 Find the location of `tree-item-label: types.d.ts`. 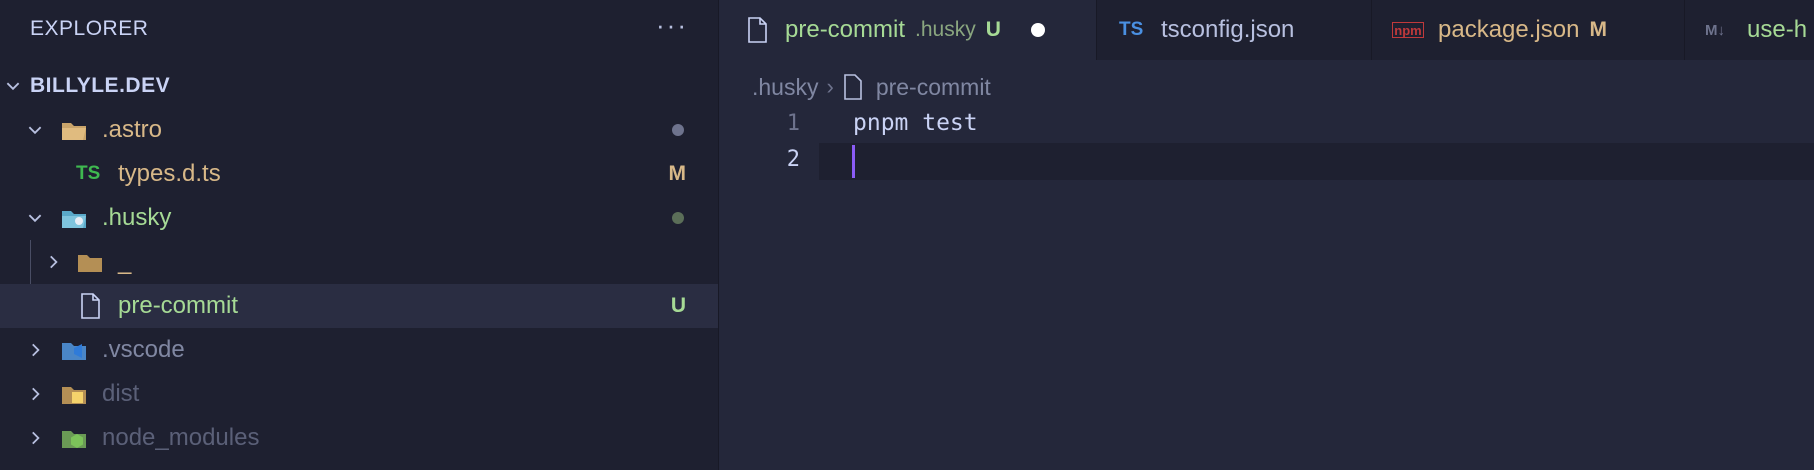

tree-item-label: types.d.ts is located at coordinates (169, 173).